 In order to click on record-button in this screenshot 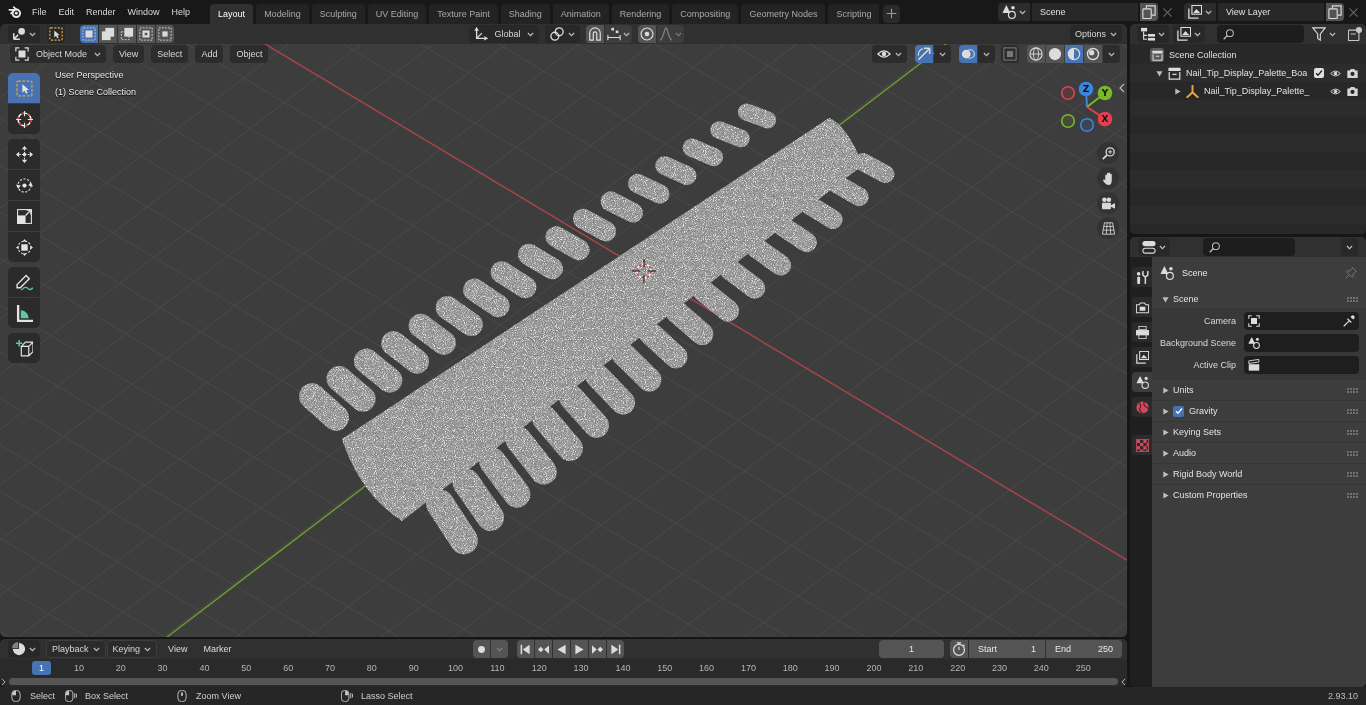, I will do `click(481, 649)`.